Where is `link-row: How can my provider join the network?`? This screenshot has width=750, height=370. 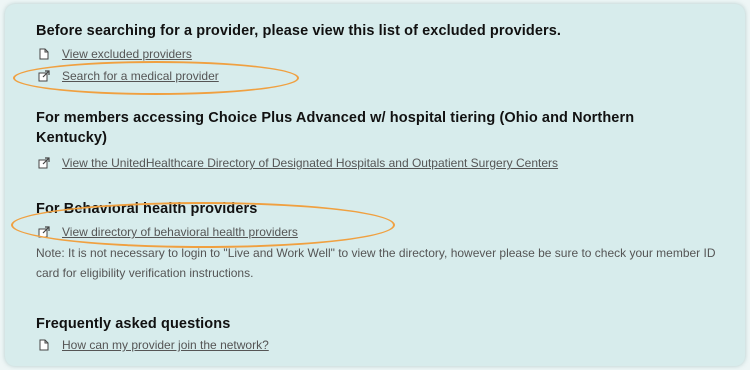 link-row: How can my provider join the network? is located at coordinates (384, 345).